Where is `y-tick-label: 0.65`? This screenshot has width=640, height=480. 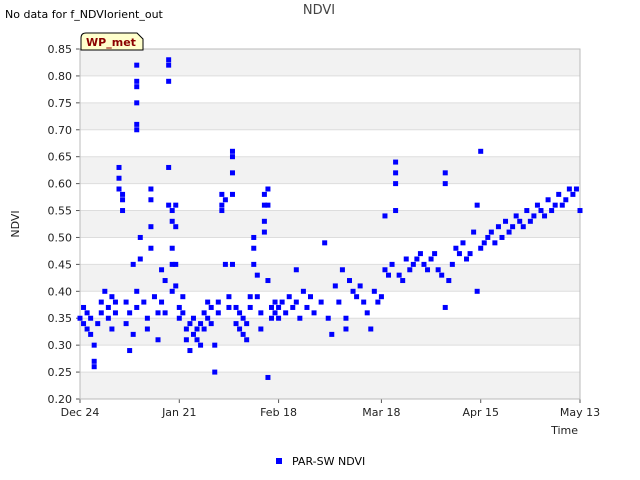
y-tick-label: 0.65 is located at coordinates (60, 157).